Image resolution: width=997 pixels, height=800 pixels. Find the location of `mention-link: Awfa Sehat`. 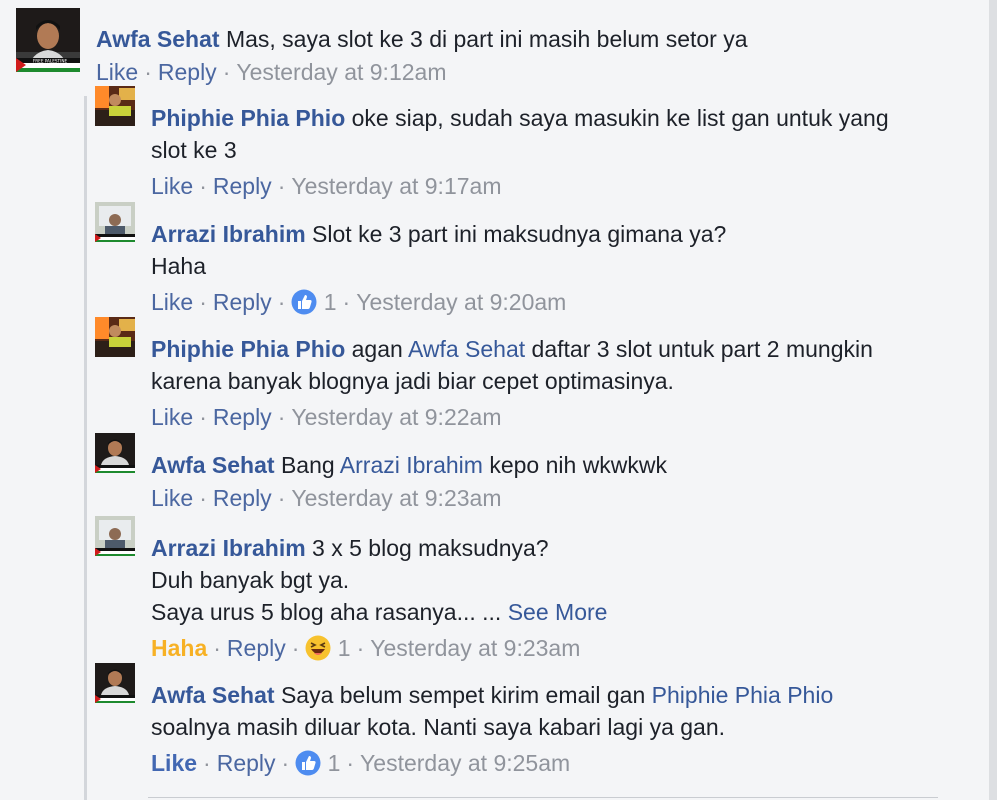

mention-link: Awfa Sehat is located at coordinates (466, 349).